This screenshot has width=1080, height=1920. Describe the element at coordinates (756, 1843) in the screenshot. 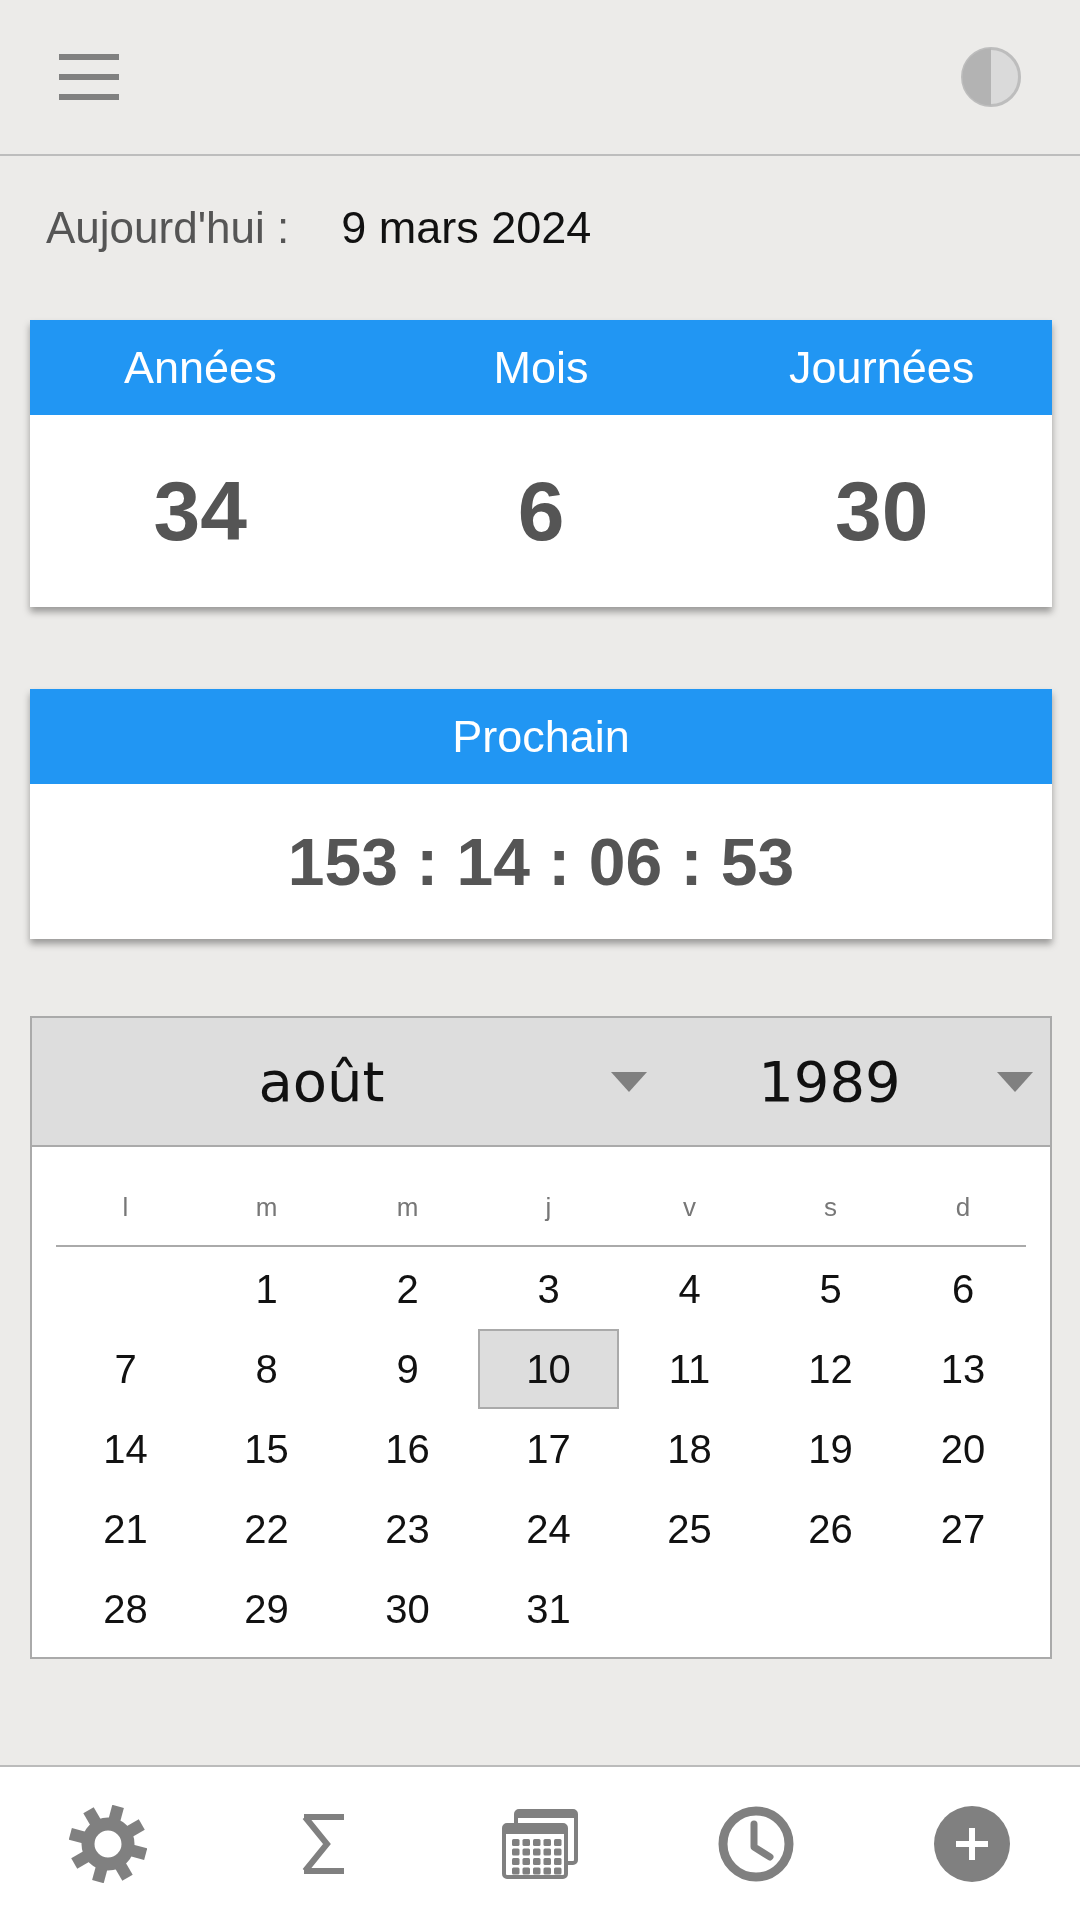

I see `clock-icon` at that location.